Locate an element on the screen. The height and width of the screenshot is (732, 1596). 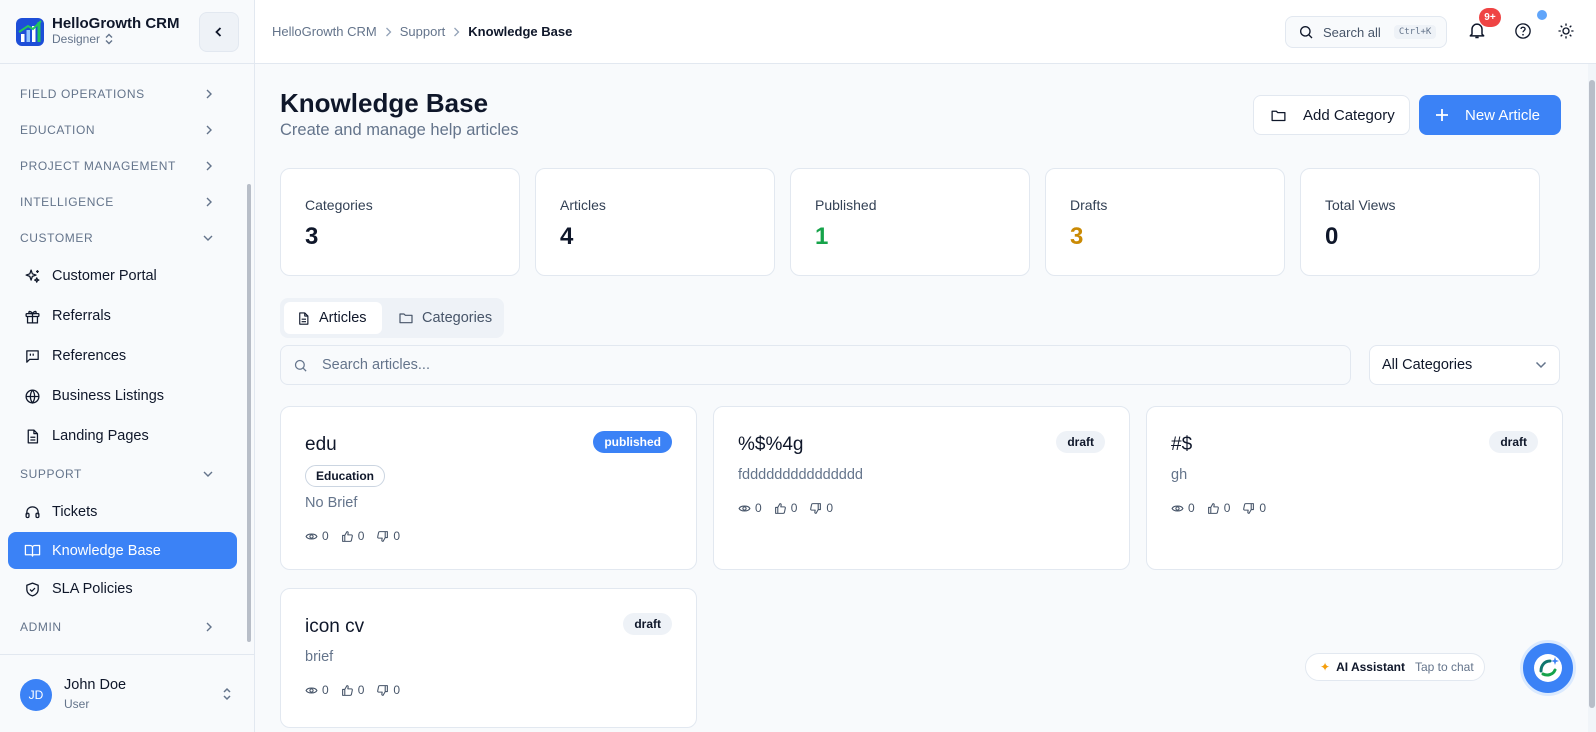
sidebar-item-sla-policies: SLA Policies is located at coordinates (122, 589).